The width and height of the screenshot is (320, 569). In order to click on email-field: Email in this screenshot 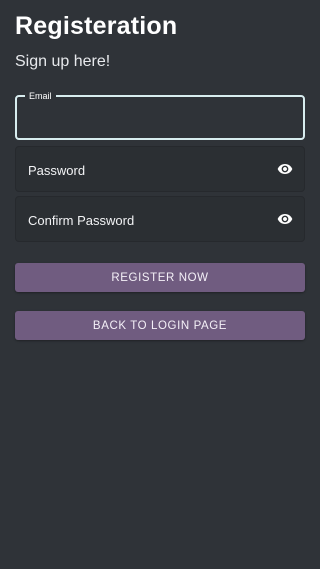, I will do `click(160, 115)`.